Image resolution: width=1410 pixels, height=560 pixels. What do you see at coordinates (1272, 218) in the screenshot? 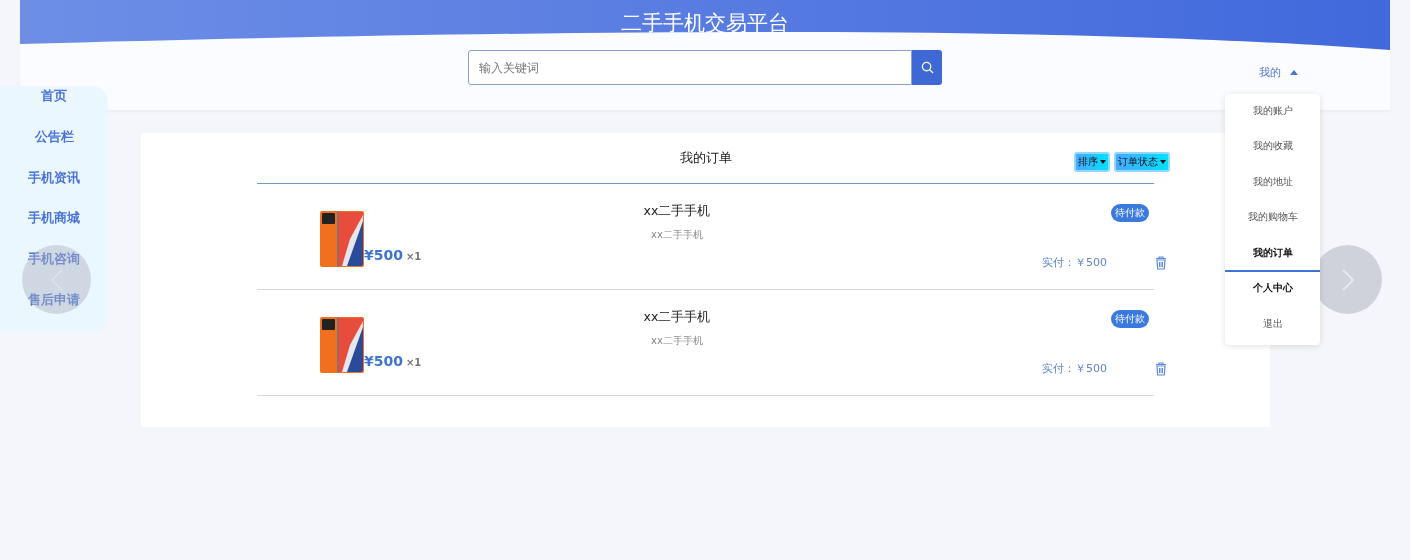
I see `menu-item: 我的购物车` at bounding box center [1272, 218].